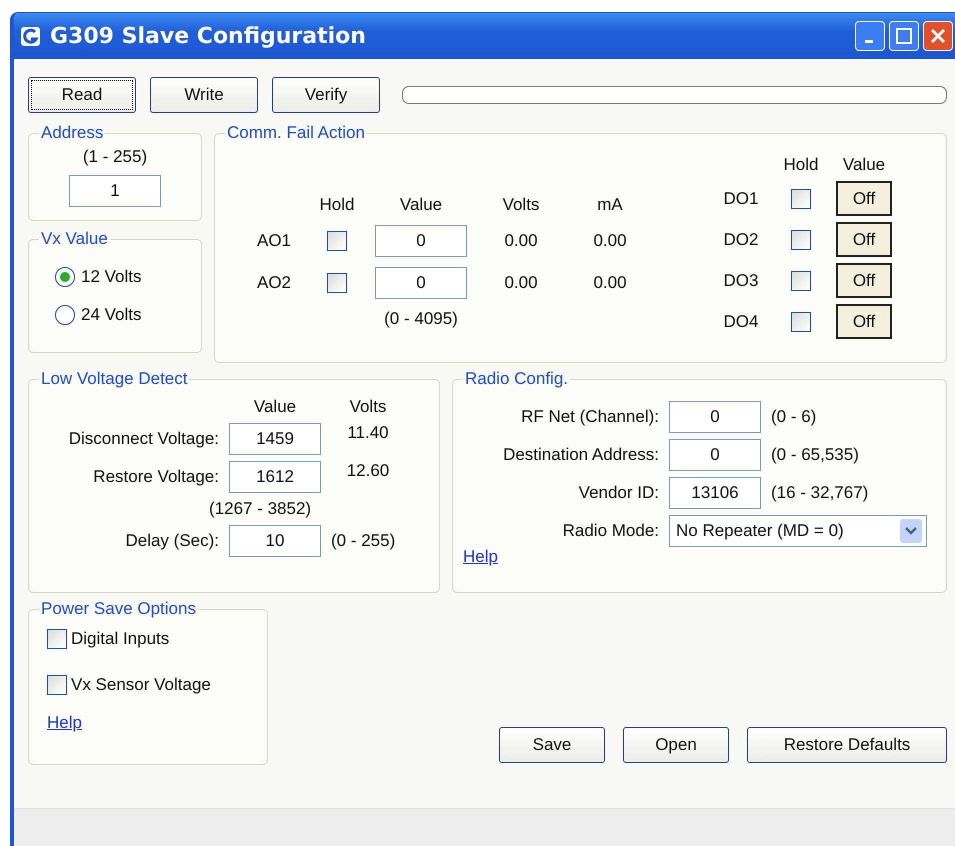  Describe the element at coordinates (275, 477) in the screenshot. I see `value-field: 1612` at that location.